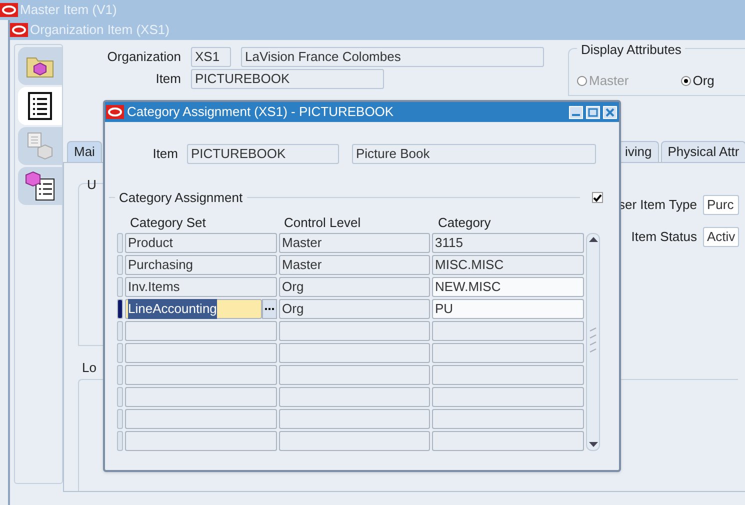  Describe the element at coordinates (609, 81) in the screenshot. I see `radio-label: Master` at that location.